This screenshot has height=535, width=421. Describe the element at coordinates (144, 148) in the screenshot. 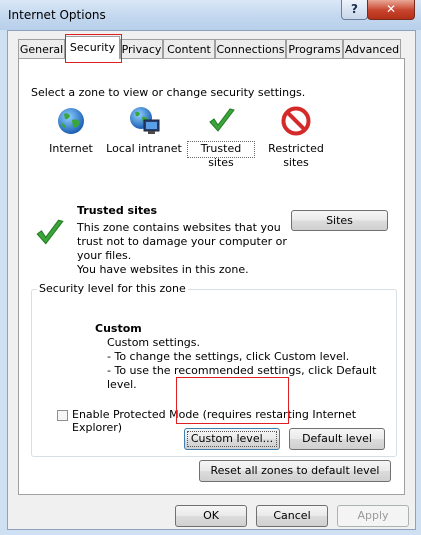

I see `zone-local-intranet-label: Local intranet` at that location.